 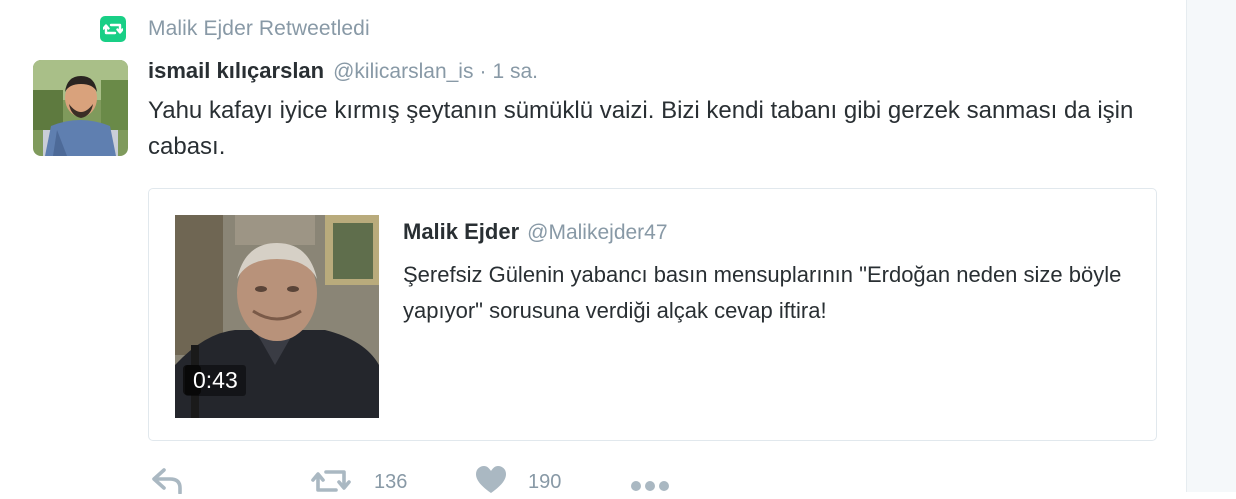 I want to click on more-icon, so click(x=650, y=482).